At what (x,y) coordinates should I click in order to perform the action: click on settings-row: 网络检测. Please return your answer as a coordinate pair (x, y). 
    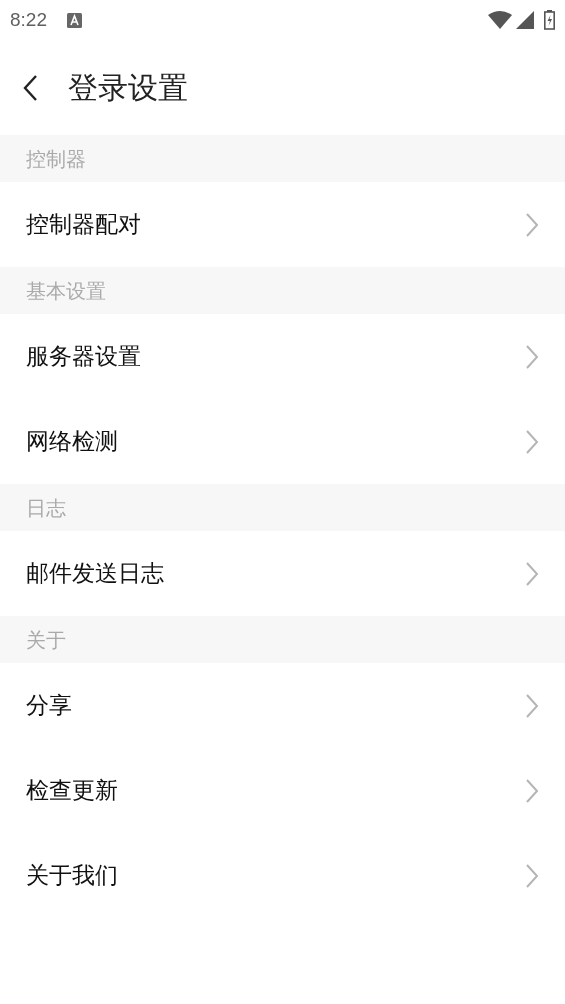
    Looking at the image, I should click on (282, 441).